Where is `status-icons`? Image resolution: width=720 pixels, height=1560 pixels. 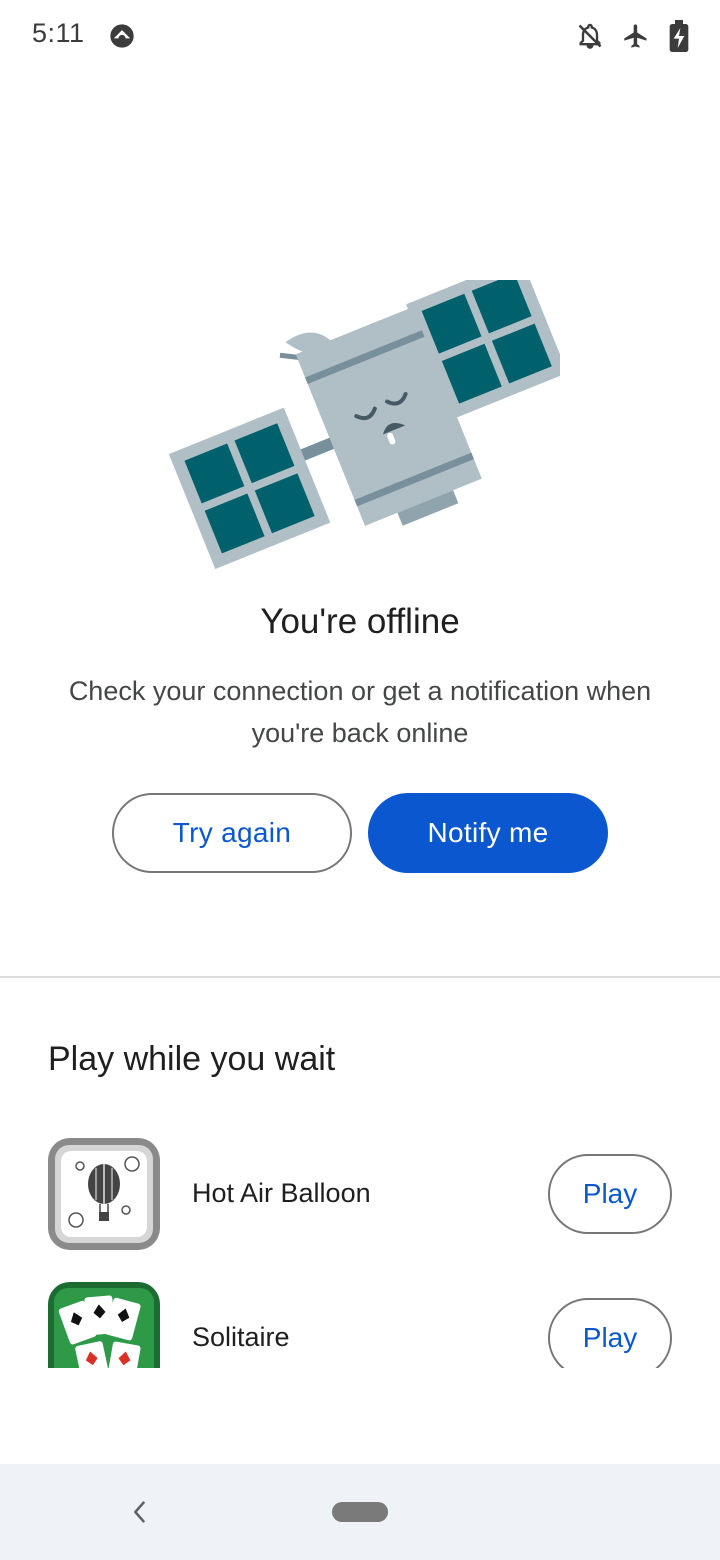 status-icons is located at coordinates (633, 36).